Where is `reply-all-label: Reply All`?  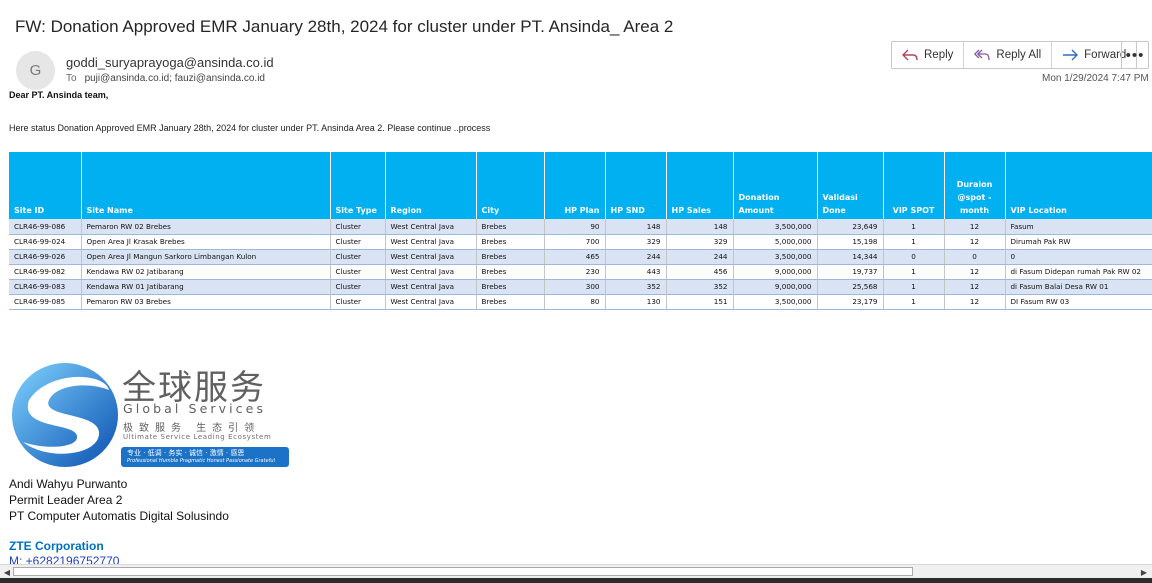 reply-all-label: Reply All is located at coordinates (1019, 55).